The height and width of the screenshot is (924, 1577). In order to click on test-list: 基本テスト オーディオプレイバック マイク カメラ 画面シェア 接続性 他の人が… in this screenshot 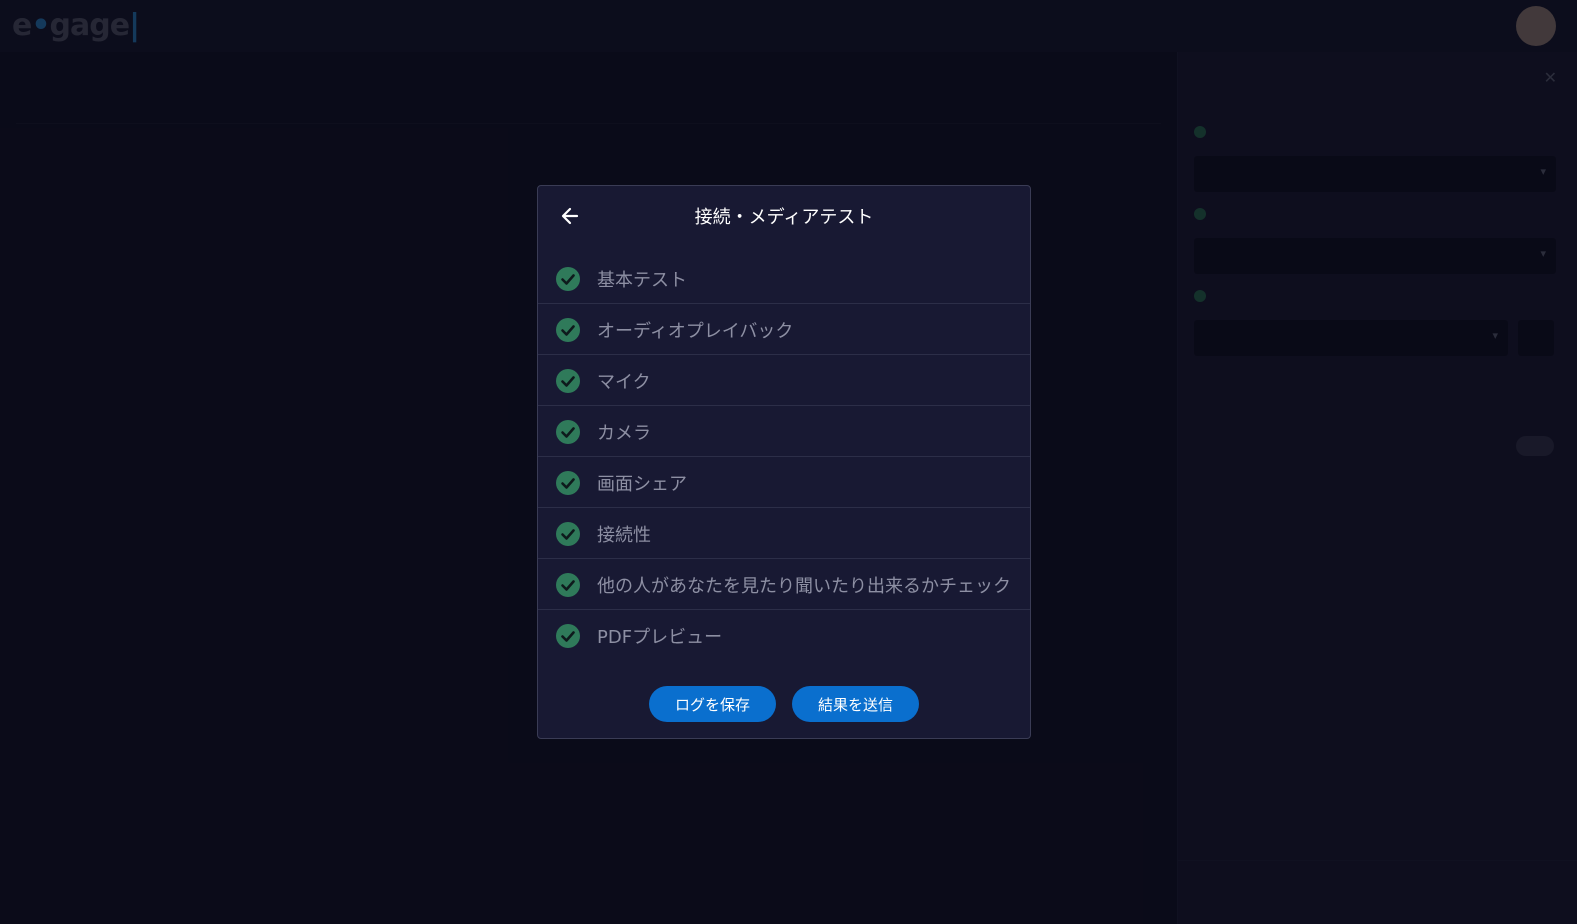, I will do `click(784, 457)`.